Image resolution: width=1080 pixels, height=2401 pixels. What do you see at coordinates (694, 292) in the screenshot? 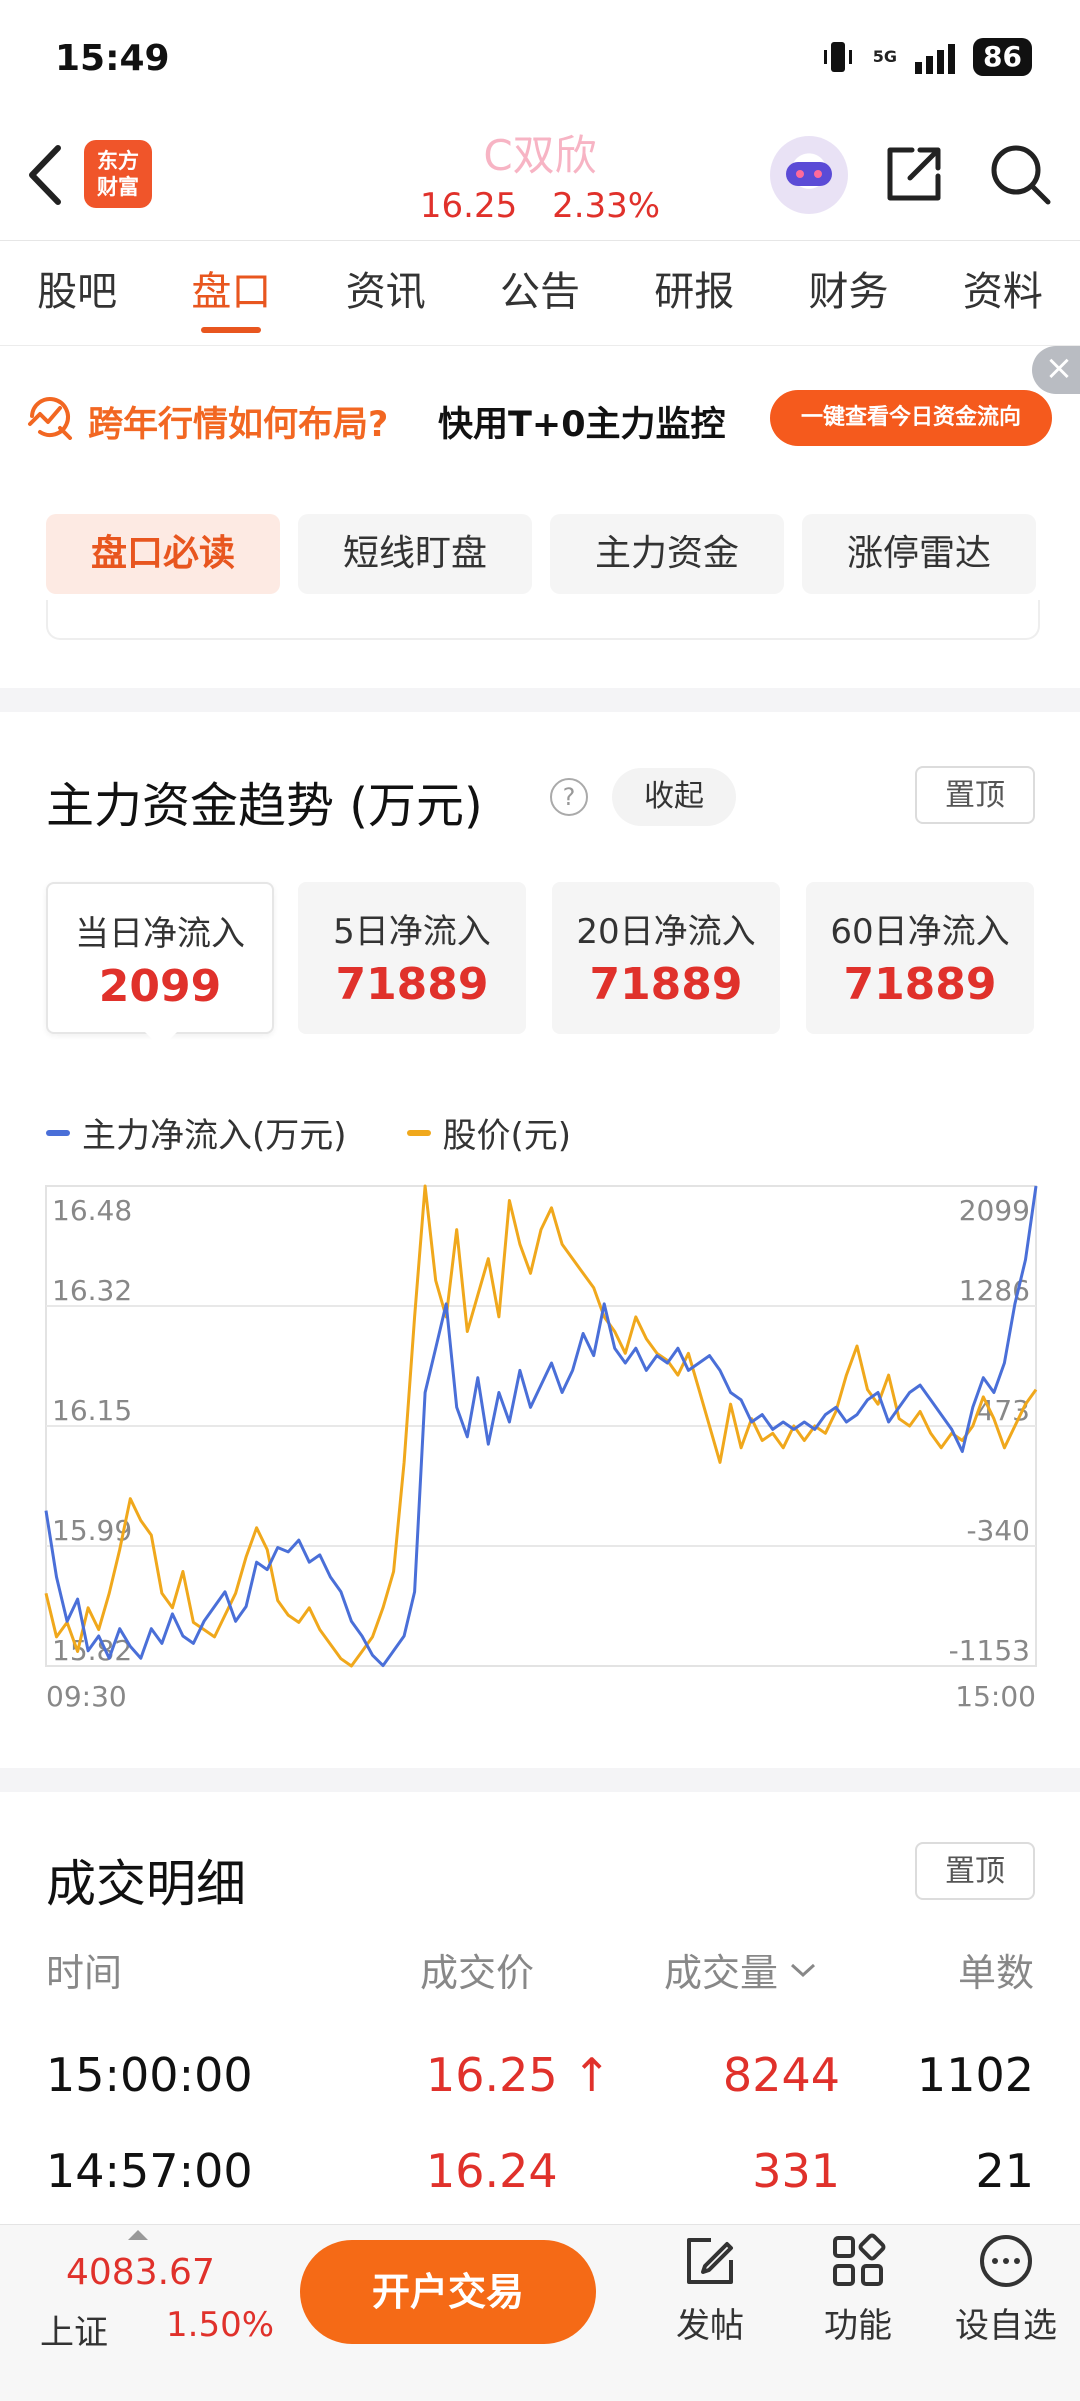
I see `tab-research: 研报` at bounding box center [694, 292].